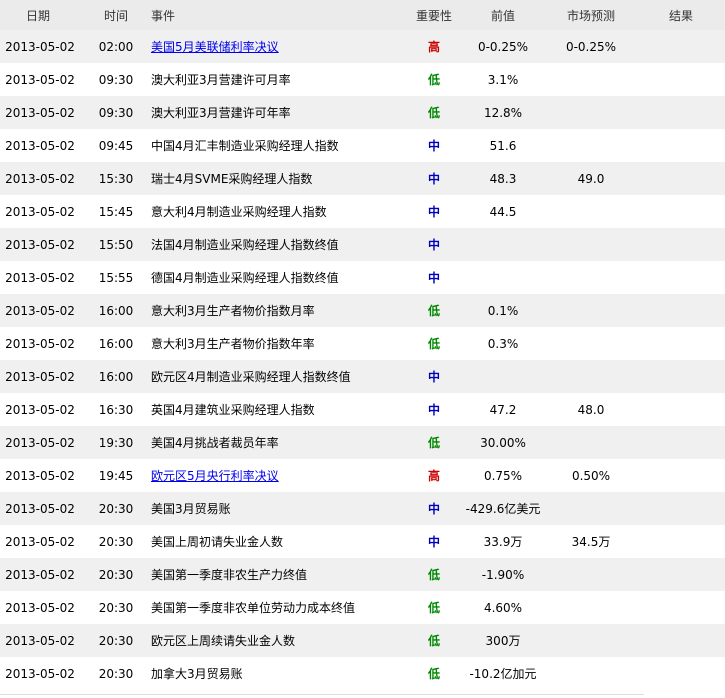 The image size is (725, 698). What do you see at coordinates (590, 15) in the screenshot?
I see `header-forecast: 市场预测` at bounding box center [590, 15].